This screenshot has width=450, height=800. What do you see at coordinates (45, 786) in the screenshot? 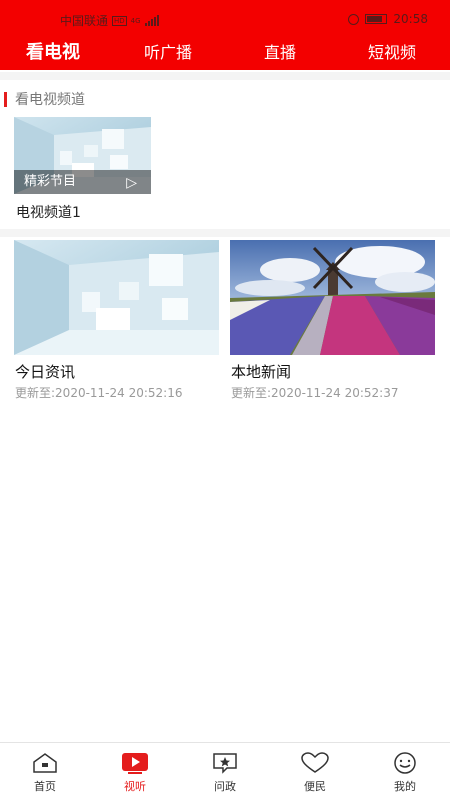
I see `nav-label: 首页` at bounding box center [45, 786].